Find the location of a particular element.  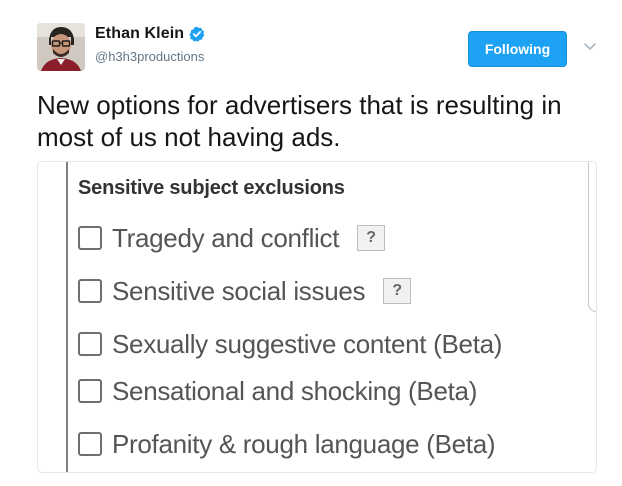

media-scrollbar is located at coordinates (592, 237).